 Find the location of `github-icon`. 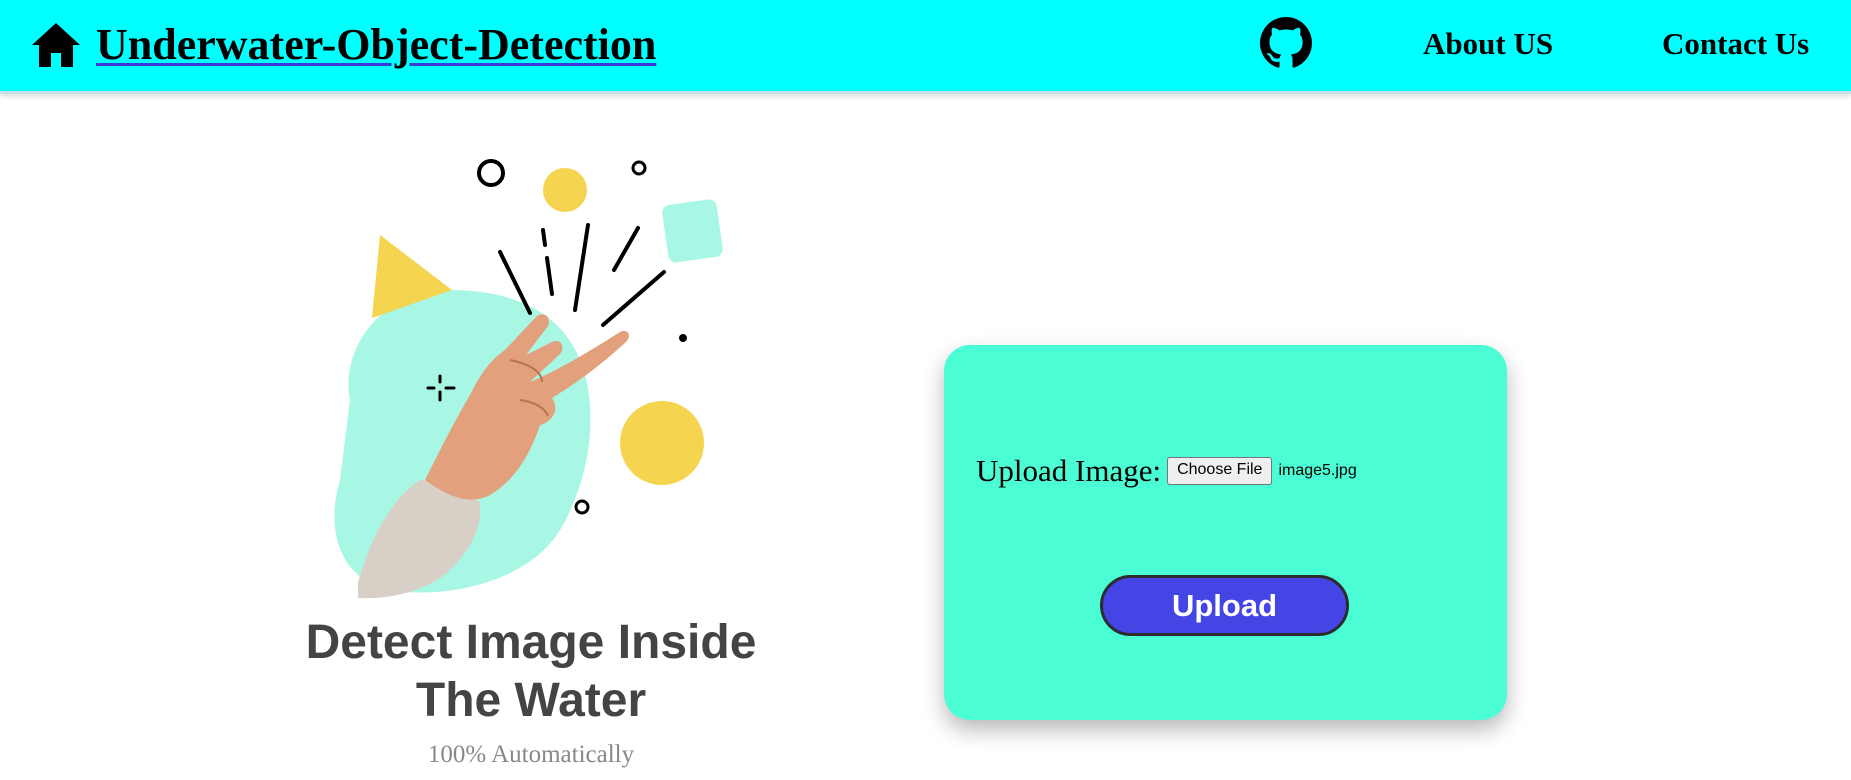

github-icon is located at coordinates (1286, 43).